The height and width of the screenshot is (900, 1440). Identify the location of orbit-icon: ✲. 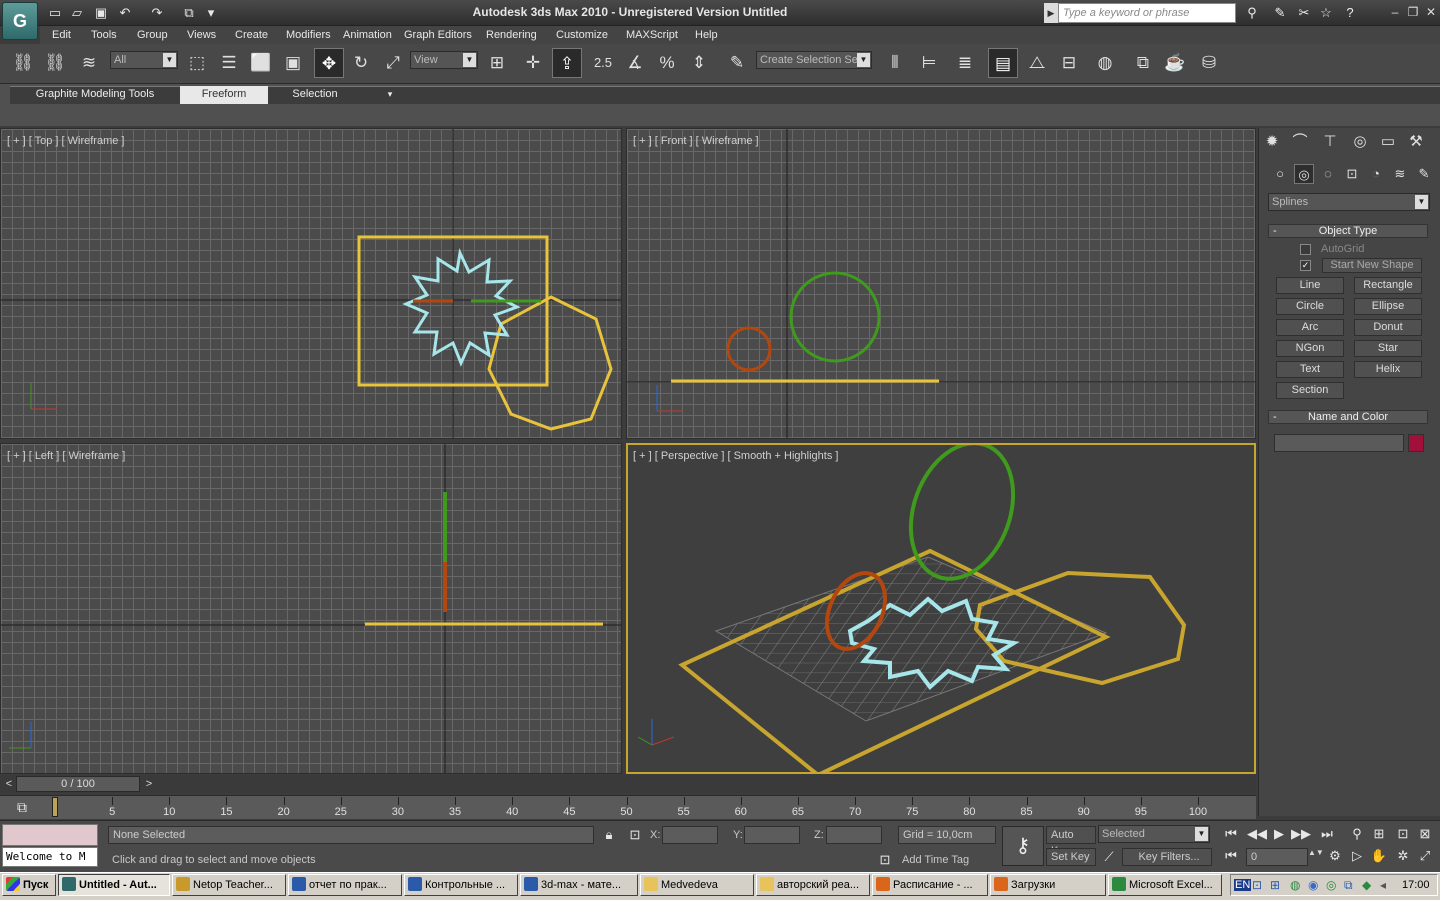
(1403, 856).